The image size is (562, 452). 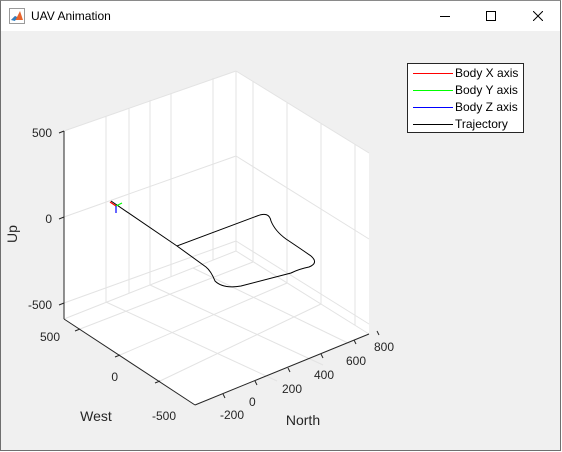 I want to click on minimize-icon, so click(x=445, y=16).